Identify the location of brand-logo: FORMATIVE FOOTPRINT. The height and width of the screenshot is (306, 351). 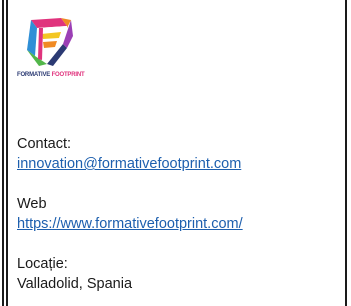
(62, 49).